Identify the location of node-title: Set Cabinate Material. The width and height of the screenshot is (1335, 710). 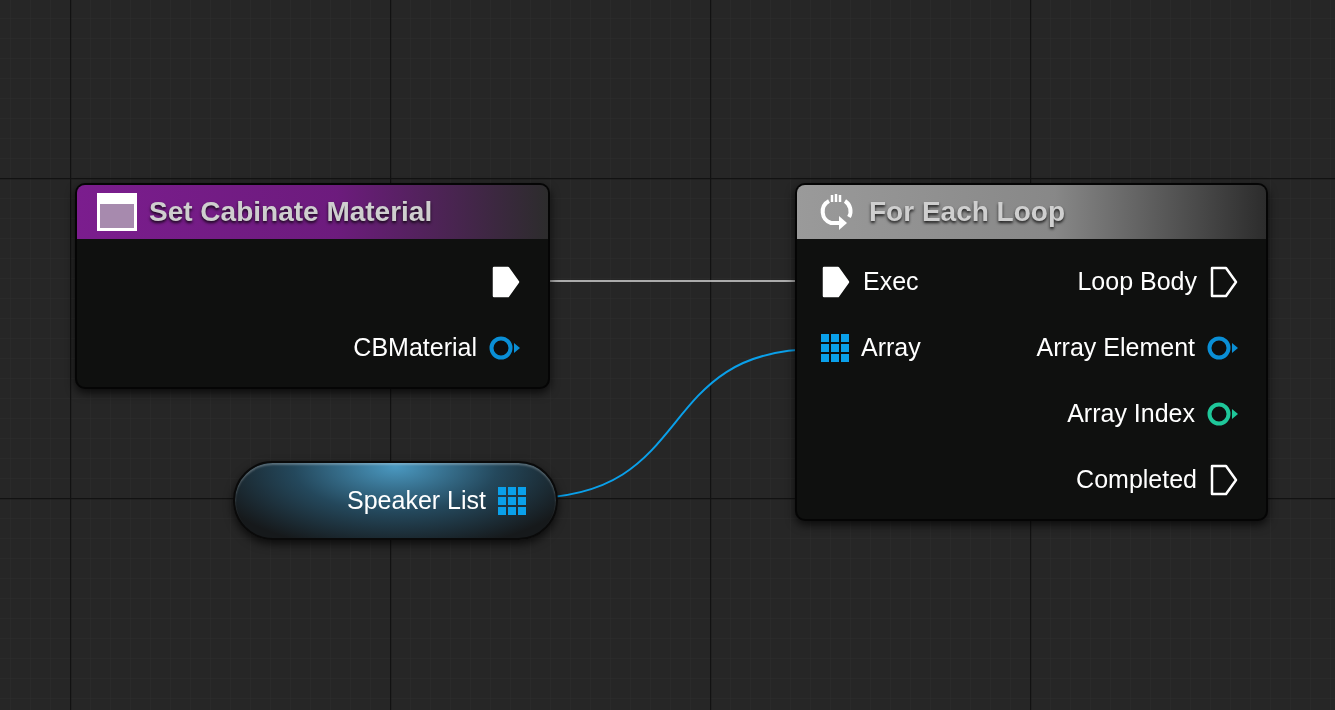
(291, 212).